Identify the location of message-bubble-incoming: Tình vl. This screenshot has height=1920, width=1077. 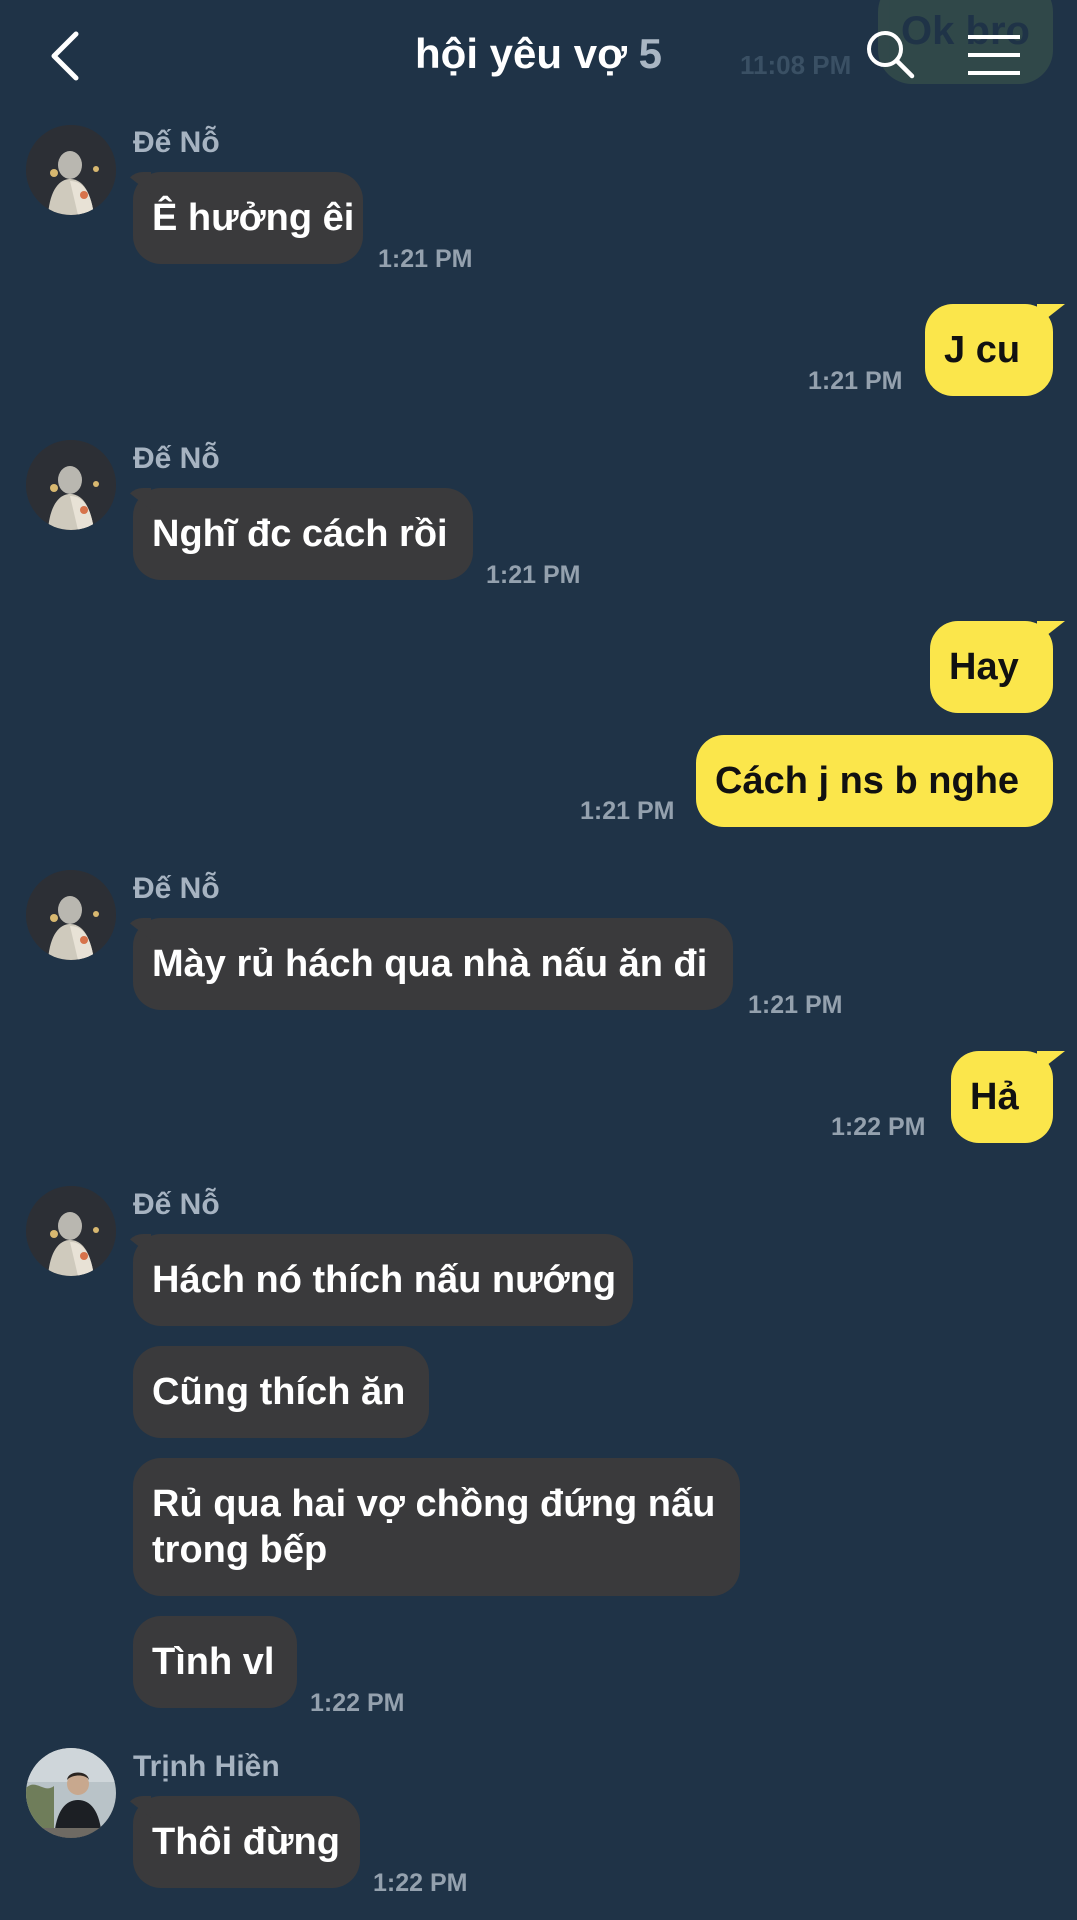
(215, 1662).